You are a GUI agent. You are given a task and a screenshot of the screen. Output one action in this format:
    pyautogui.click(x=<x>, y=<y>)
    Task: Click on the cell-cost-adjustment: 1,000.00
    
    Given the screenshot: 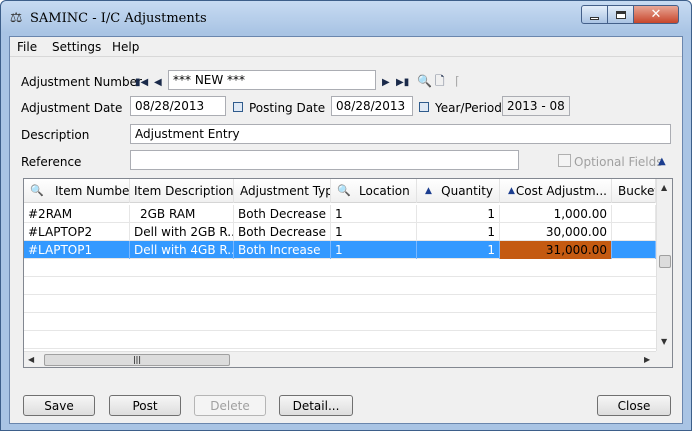 What is the action you would take?
    pyautogui.click(x=556, y=214)
    